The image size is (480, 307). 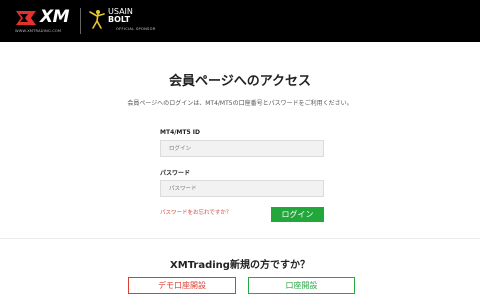 I want to click on sponsor-name: USAIN BOLT, so click(x=120, y=16).